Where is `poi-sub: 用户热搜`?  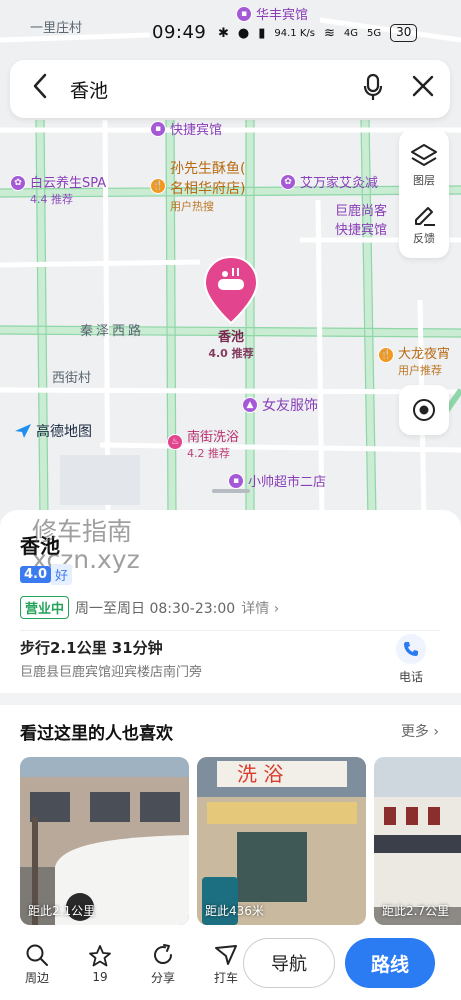 poi-sub: 用户热搜 is located at coordinates (192, 206).